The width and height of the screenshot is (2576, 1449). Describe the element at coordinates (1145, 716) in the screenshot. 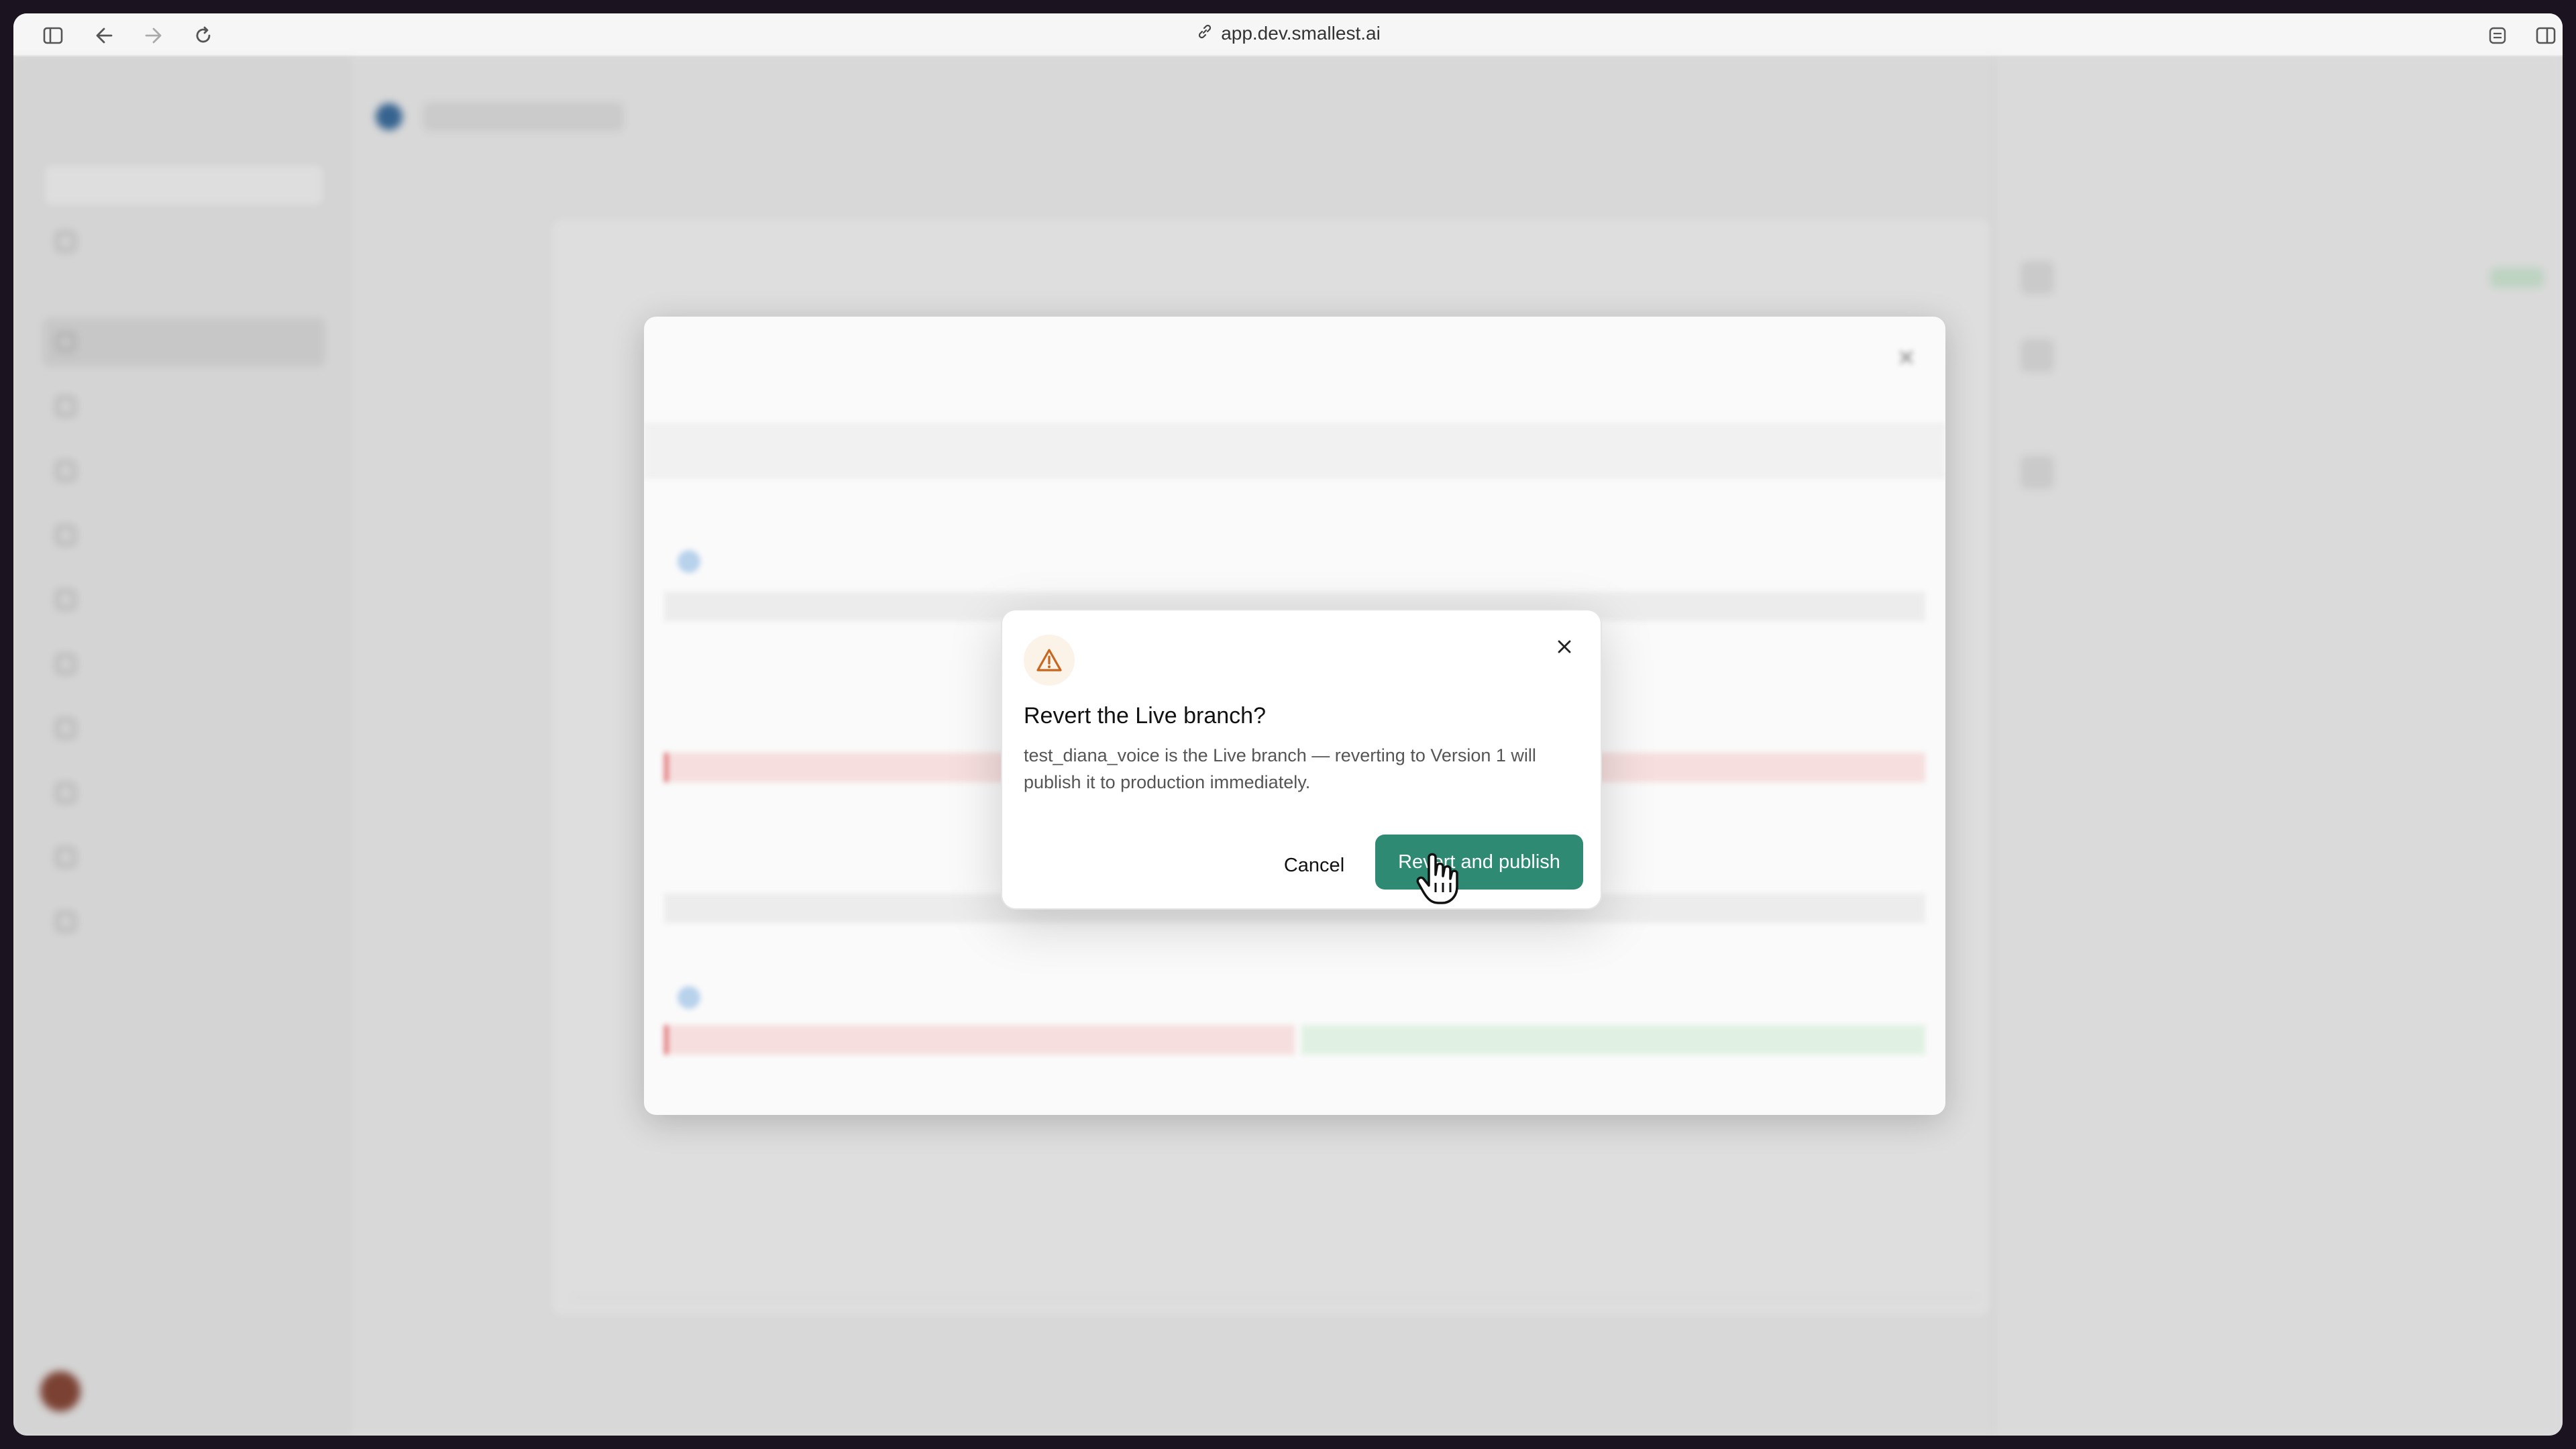

I see `dialog-title: Revert the Live branch?` at that location.